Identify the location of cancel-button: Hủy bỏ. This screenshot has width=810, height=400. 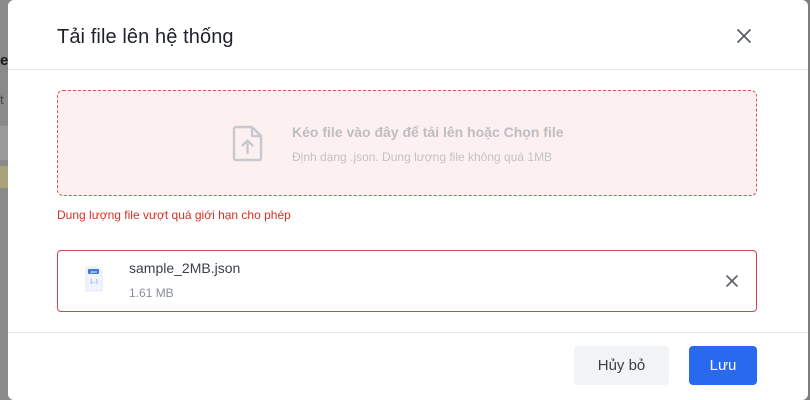
(621, 365).